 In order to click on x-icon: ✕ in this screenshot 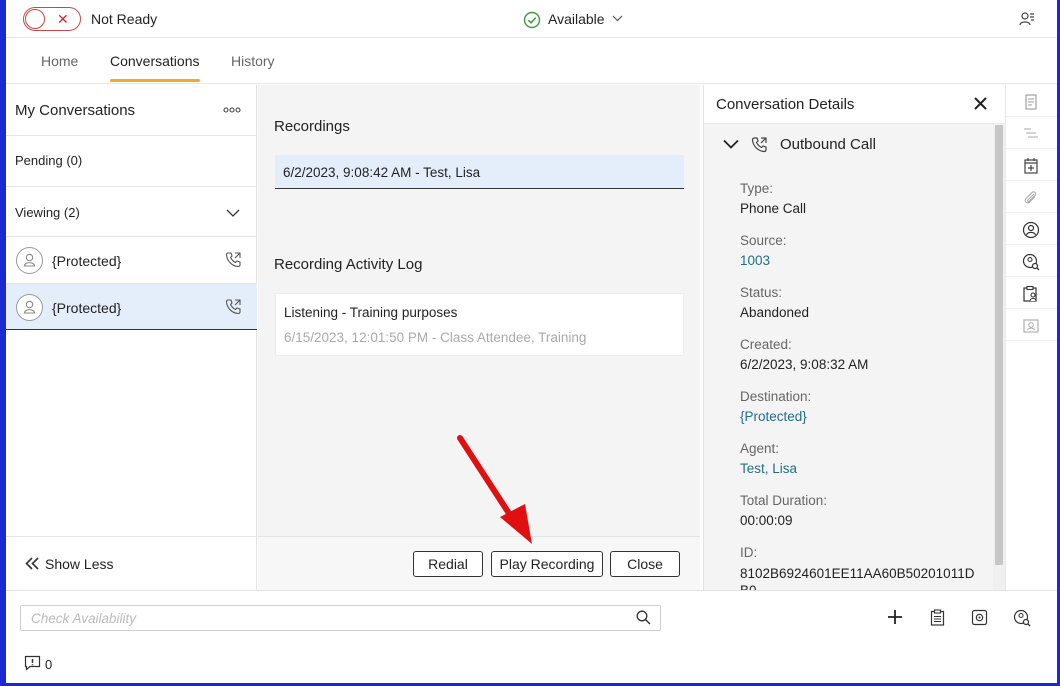, I will do `click(63, 19)`.